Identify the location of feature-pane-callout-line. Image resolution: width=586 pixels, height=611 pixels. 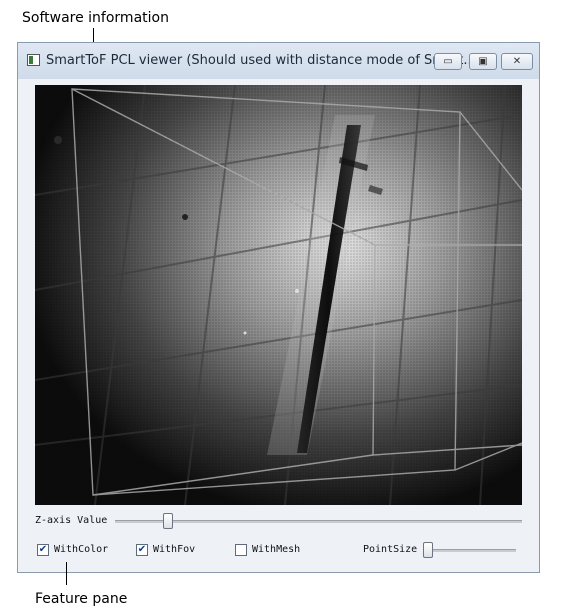
(66, 573).